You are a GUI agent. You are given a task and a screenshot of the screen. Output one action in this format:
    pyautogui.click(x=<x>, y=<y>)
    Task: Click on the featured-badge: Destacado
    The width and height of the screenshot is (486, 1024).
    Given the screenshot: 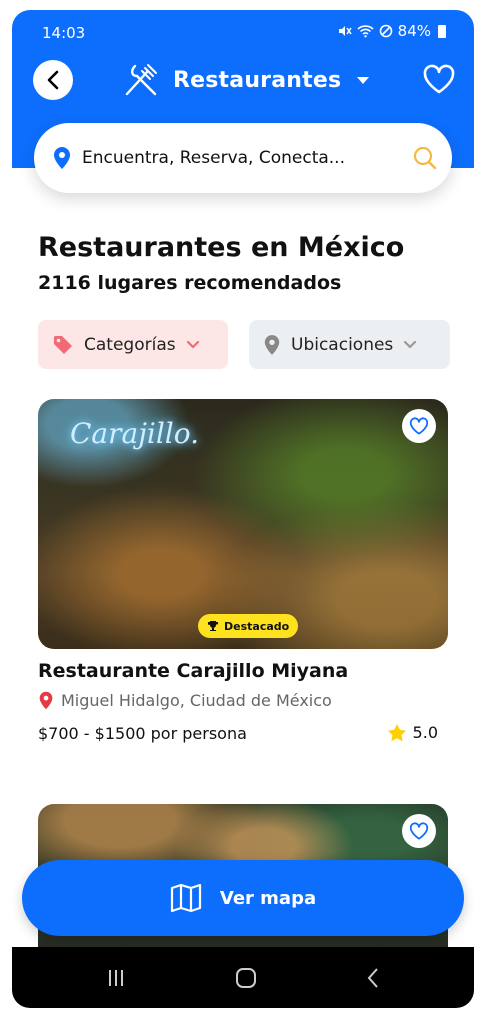 What is the action you would take?
    pyautogui.click(x=248, y=626)
    